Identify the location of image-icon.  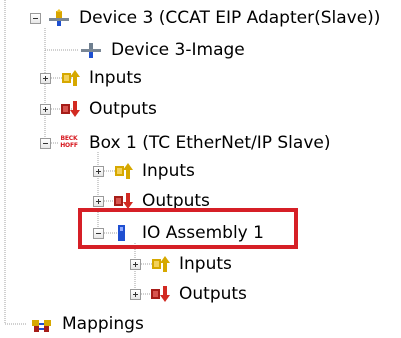
(91, 50).